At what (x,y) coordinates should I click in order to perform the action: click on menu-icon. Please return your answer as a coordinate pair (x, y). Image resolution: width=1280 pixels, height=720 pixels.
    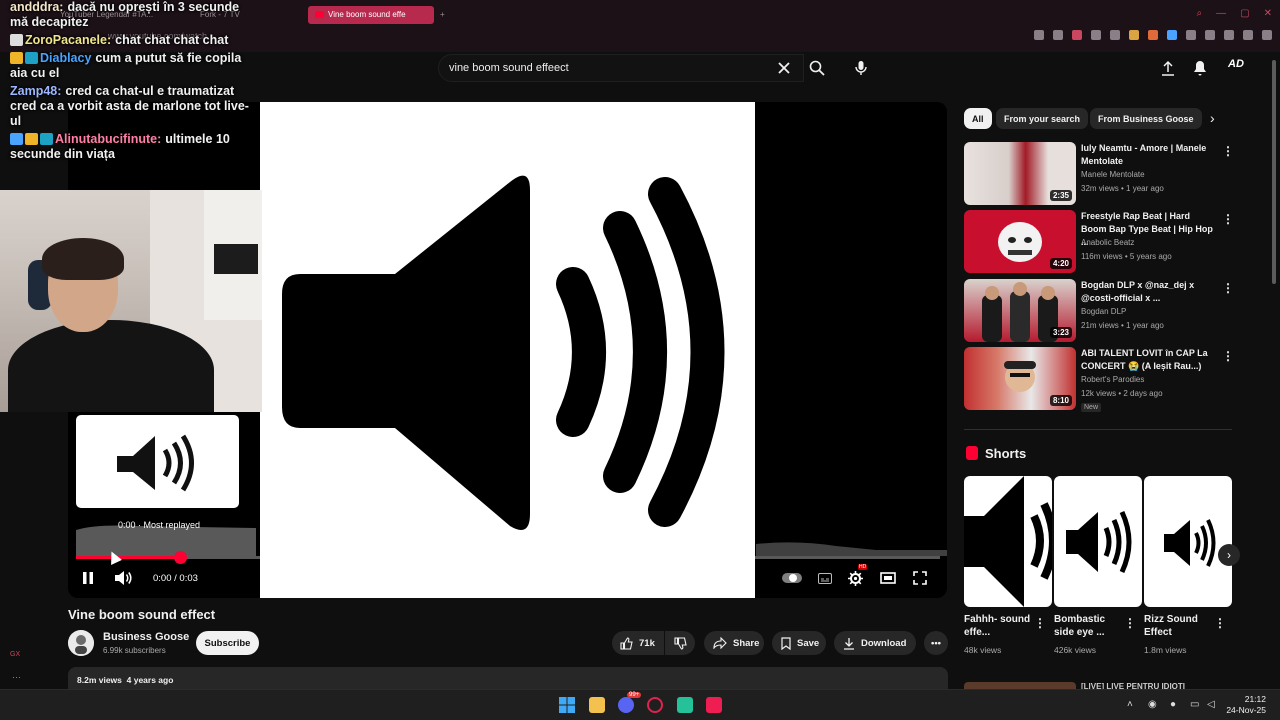
    Looking at the image, I should click on (1267, 35).